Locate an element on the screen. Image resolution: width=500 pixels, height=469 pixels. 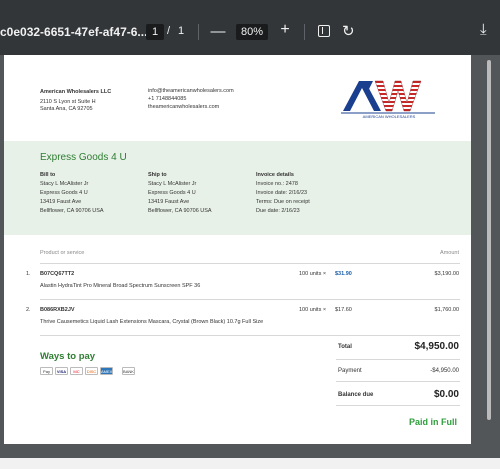
line-item-amount: $3,190.00 is located at coordinates (446, 274).